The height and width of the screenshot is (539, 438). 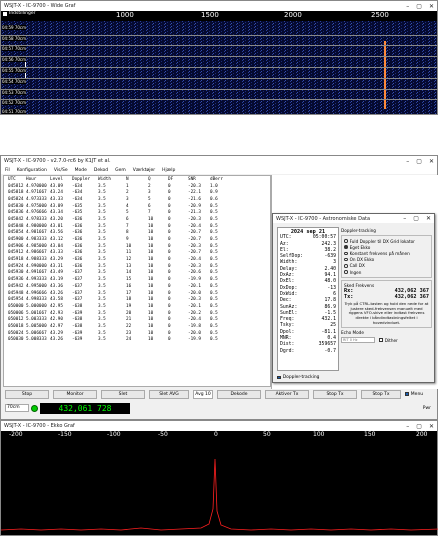 What do you see at coordinates (81, 170) in the screenshot?
I see `menu-mode: Mode` at bounding box center [81, 170].